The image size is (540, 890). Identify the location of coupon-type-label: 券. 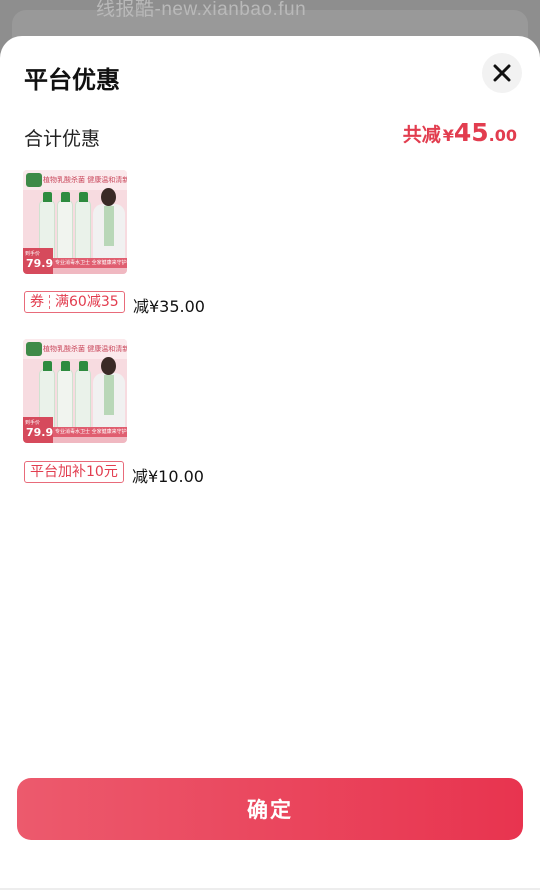
(37, 302).